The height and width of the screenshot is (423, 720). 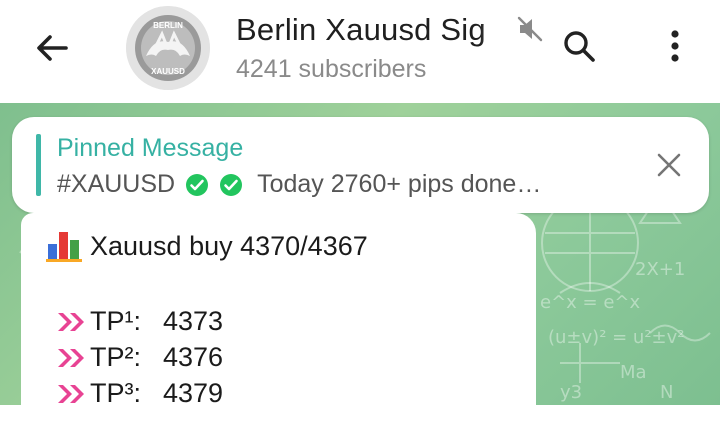 I want to click on message-headline: Xauusd buy 4370/4367, so click(x=207, y=246).